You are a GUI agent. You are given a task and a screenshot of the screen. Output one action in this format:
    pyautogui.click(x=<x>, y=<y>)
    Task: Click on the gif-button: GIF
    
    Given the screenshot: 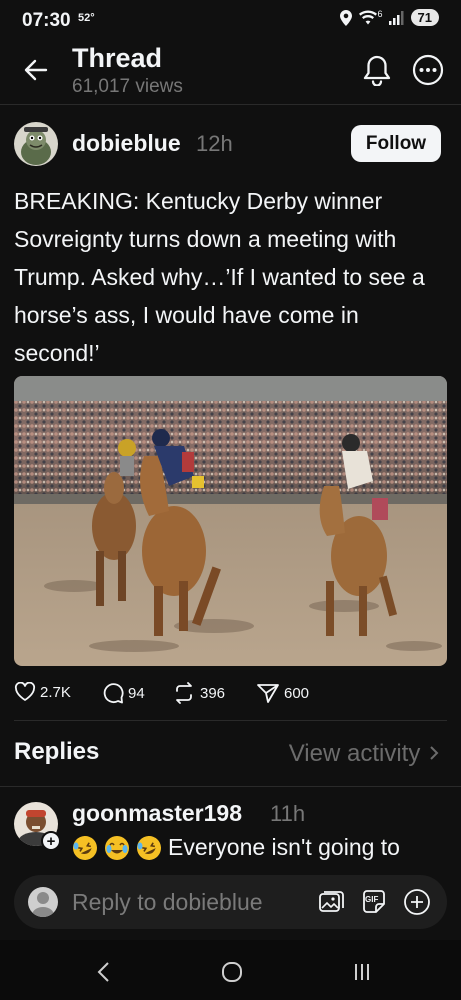 What is the action you would take?
    pyautogui.click(x=374, y=902)
    